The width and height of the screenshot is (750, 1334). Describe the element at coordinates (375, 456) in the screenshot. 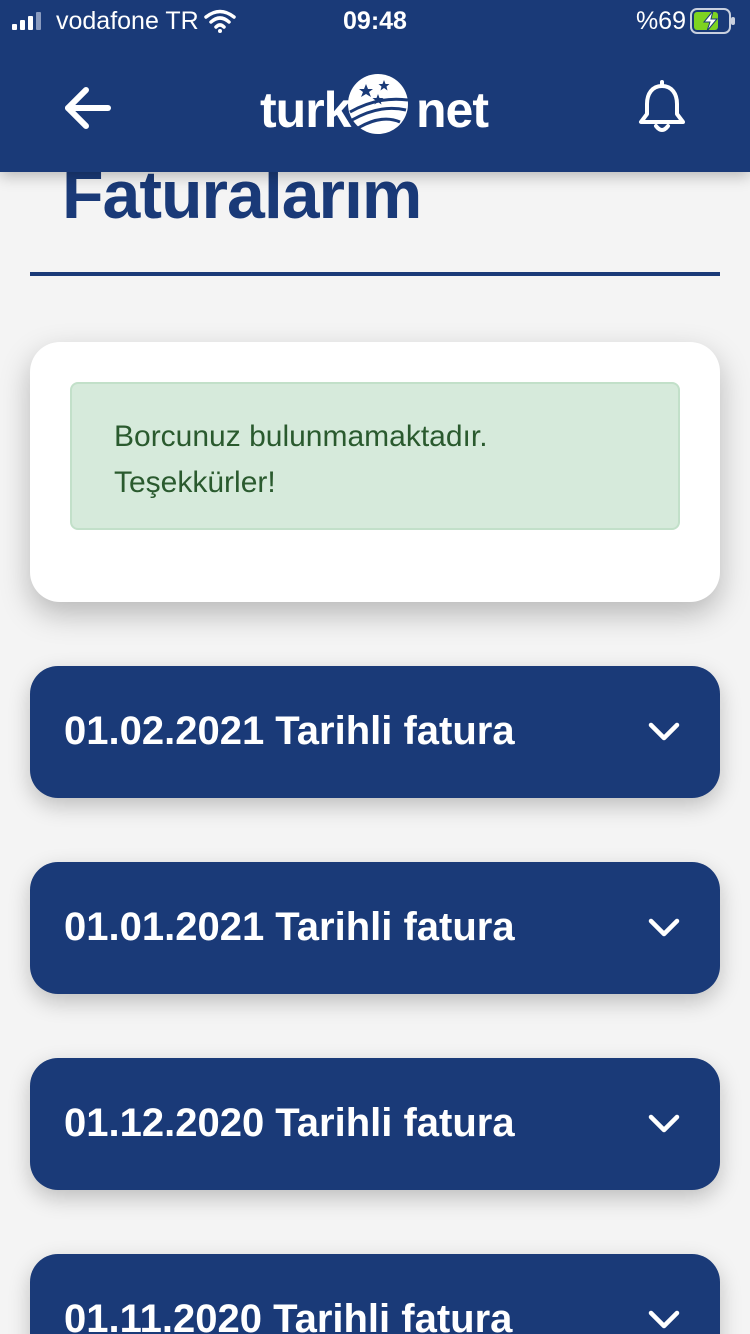

I see `debt-status-alert: Borcunuz bulunmamaktadır. Teşekkürler!` at that location.